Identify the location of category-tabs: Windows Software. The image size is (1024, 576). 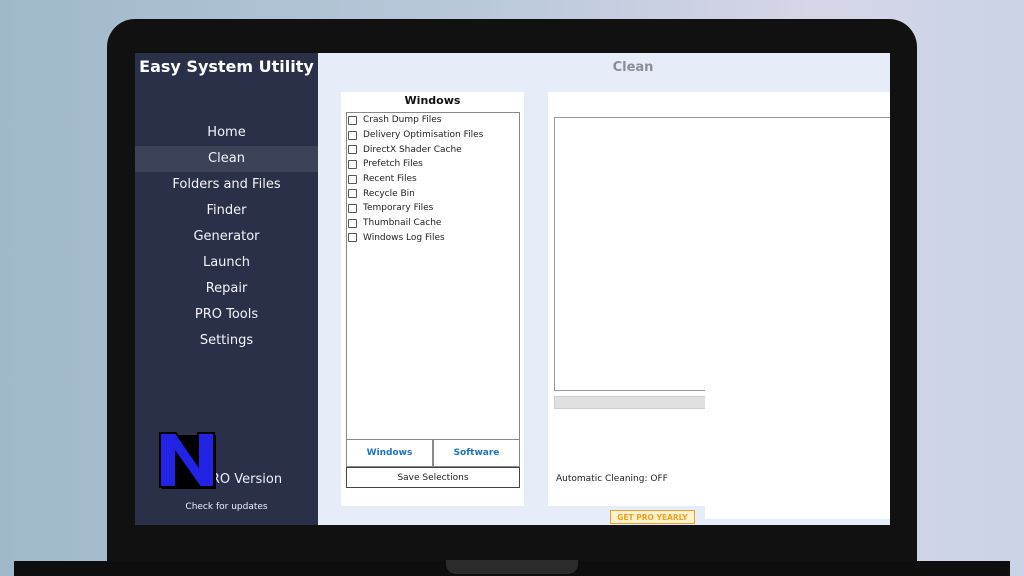
(433, 453).